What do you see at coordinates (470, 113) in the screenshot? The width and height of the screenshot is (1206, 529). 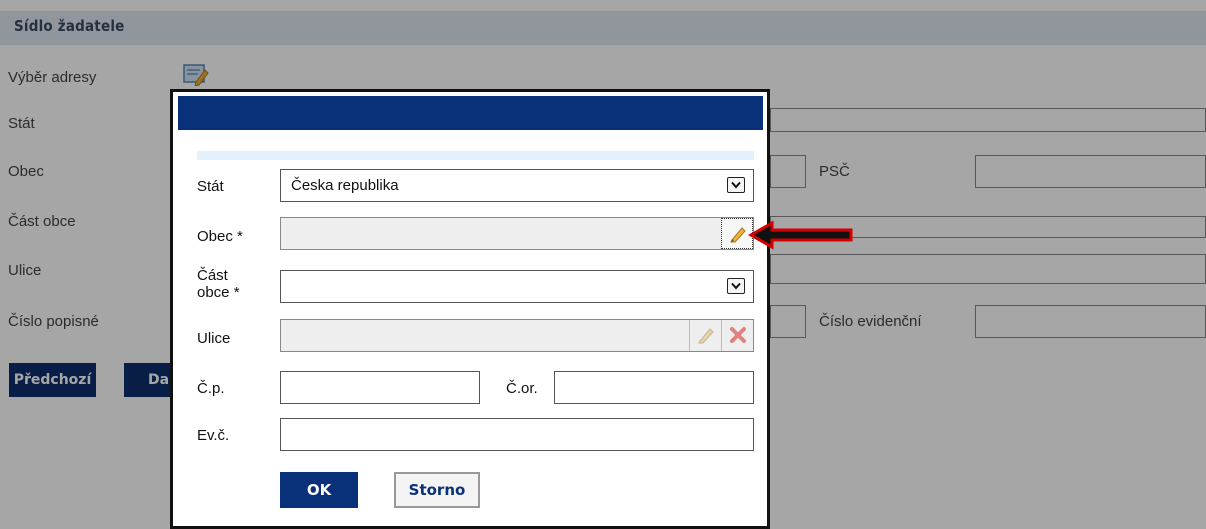 I see `dialog-titlebar` at bounding box center [470, 113].